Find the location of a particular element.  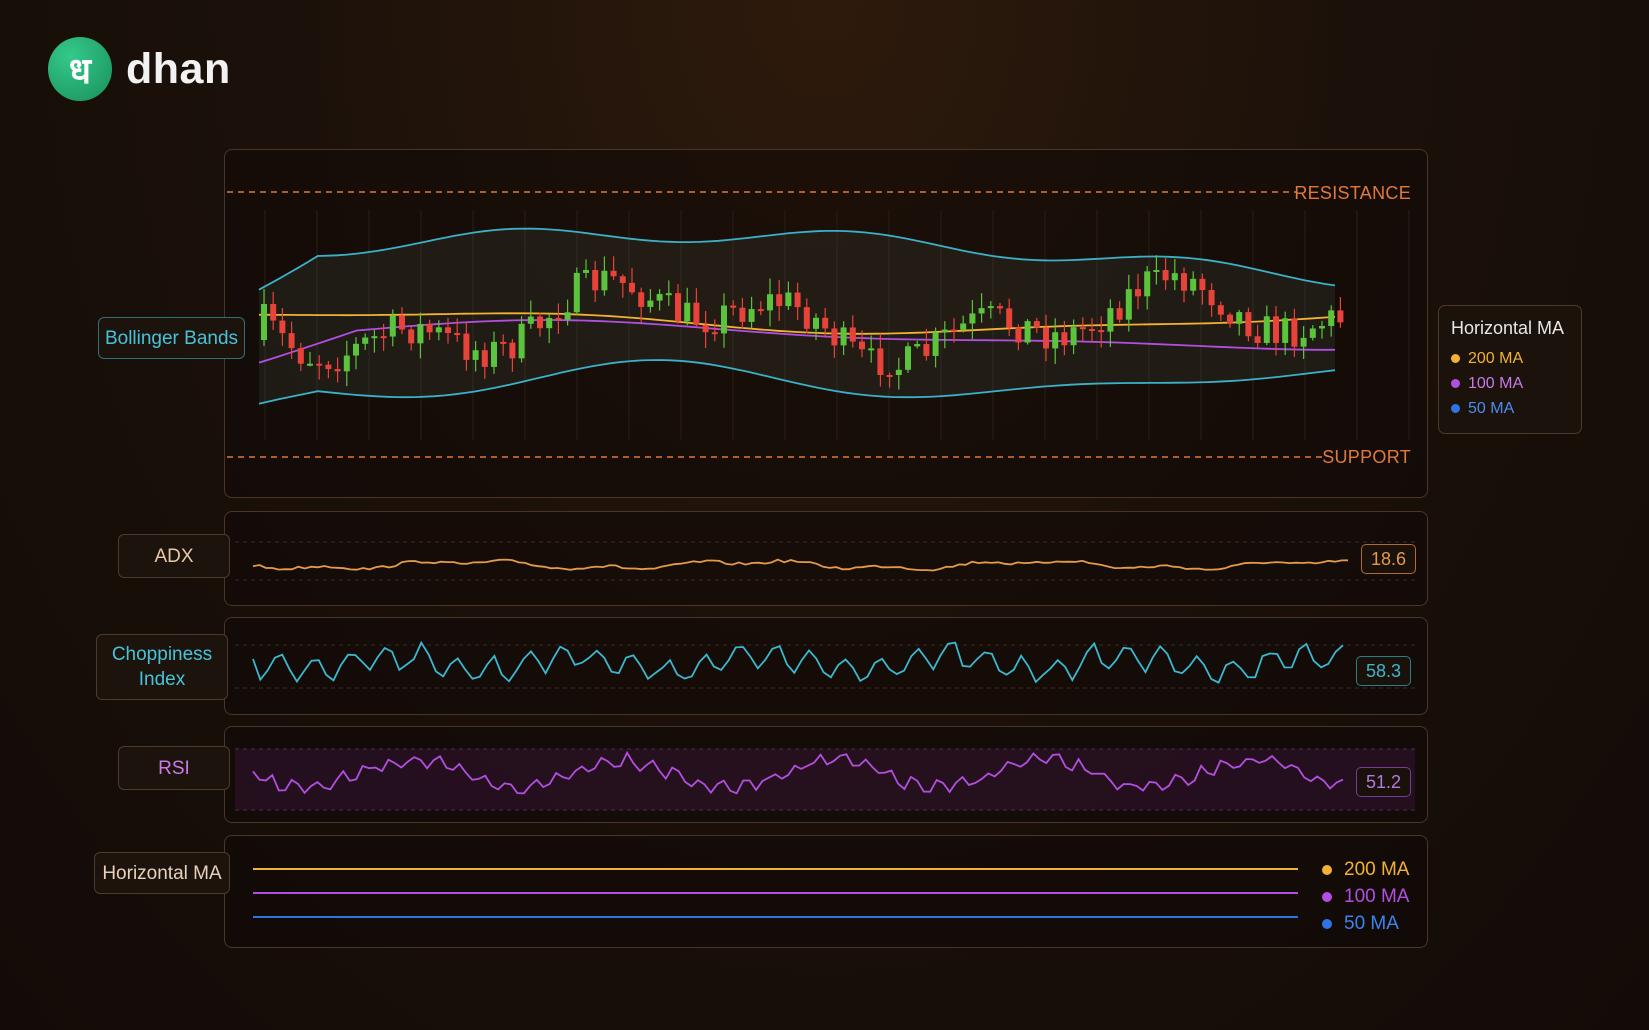

legend-item-100ma: 100 MA is located at coordinates (1516, 383).